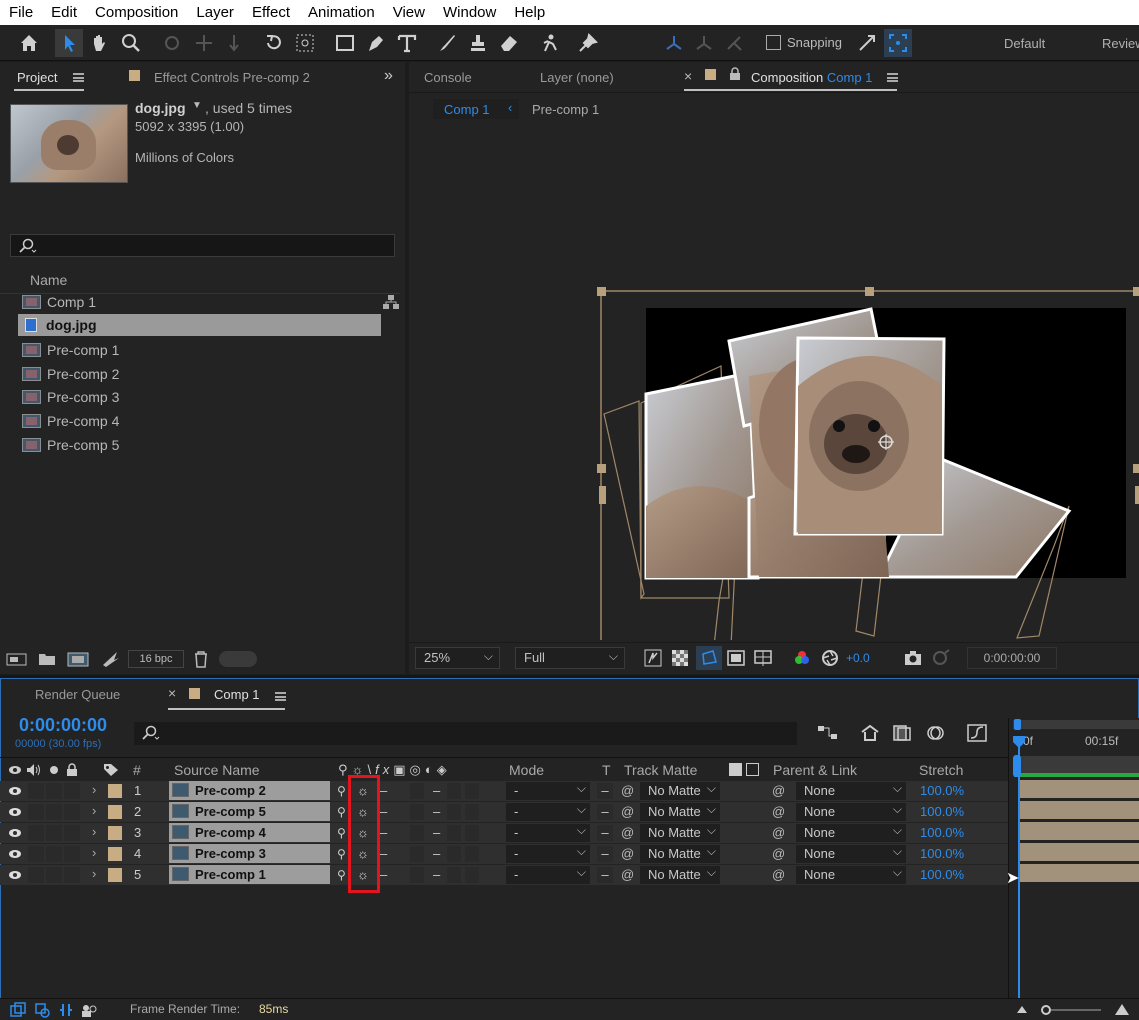  I want to click on project-item-pre-comp-5: Pre-comp 5, so click(199, 445).